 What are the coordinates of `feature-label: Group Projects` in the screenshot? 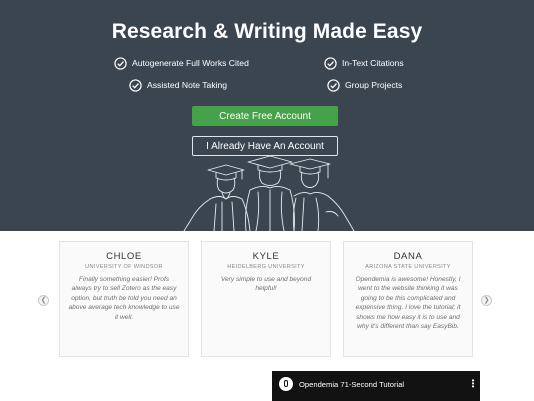 It's located at (374, 85).